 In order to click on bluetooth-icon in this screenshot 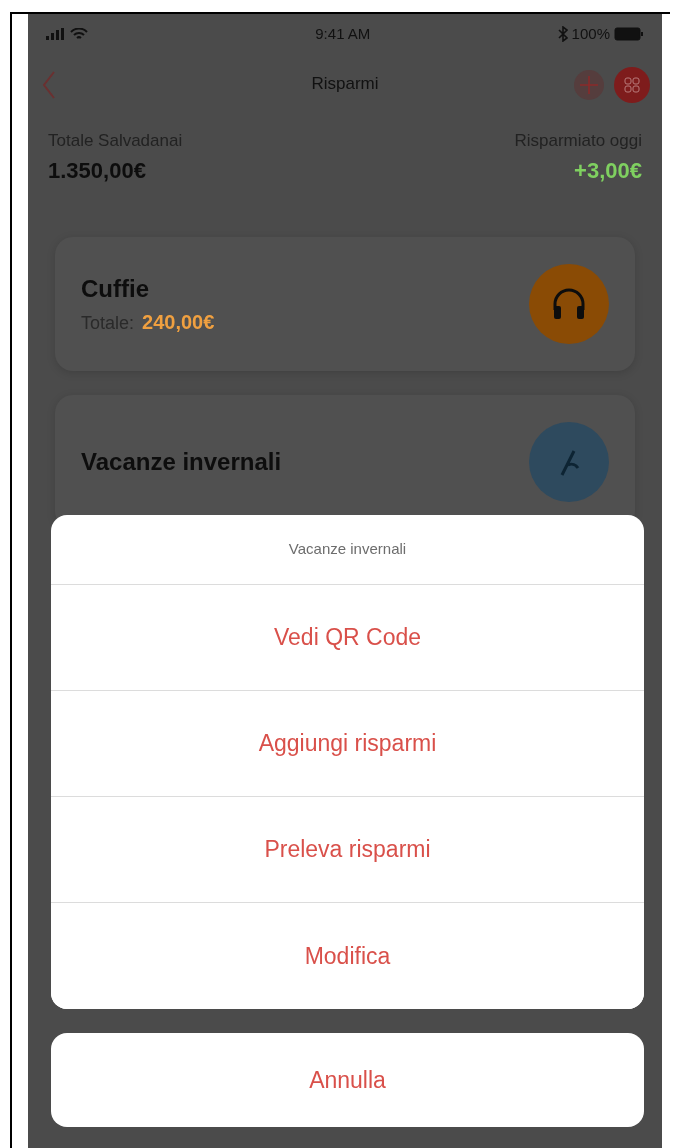, I will do `click(562, 34)`.